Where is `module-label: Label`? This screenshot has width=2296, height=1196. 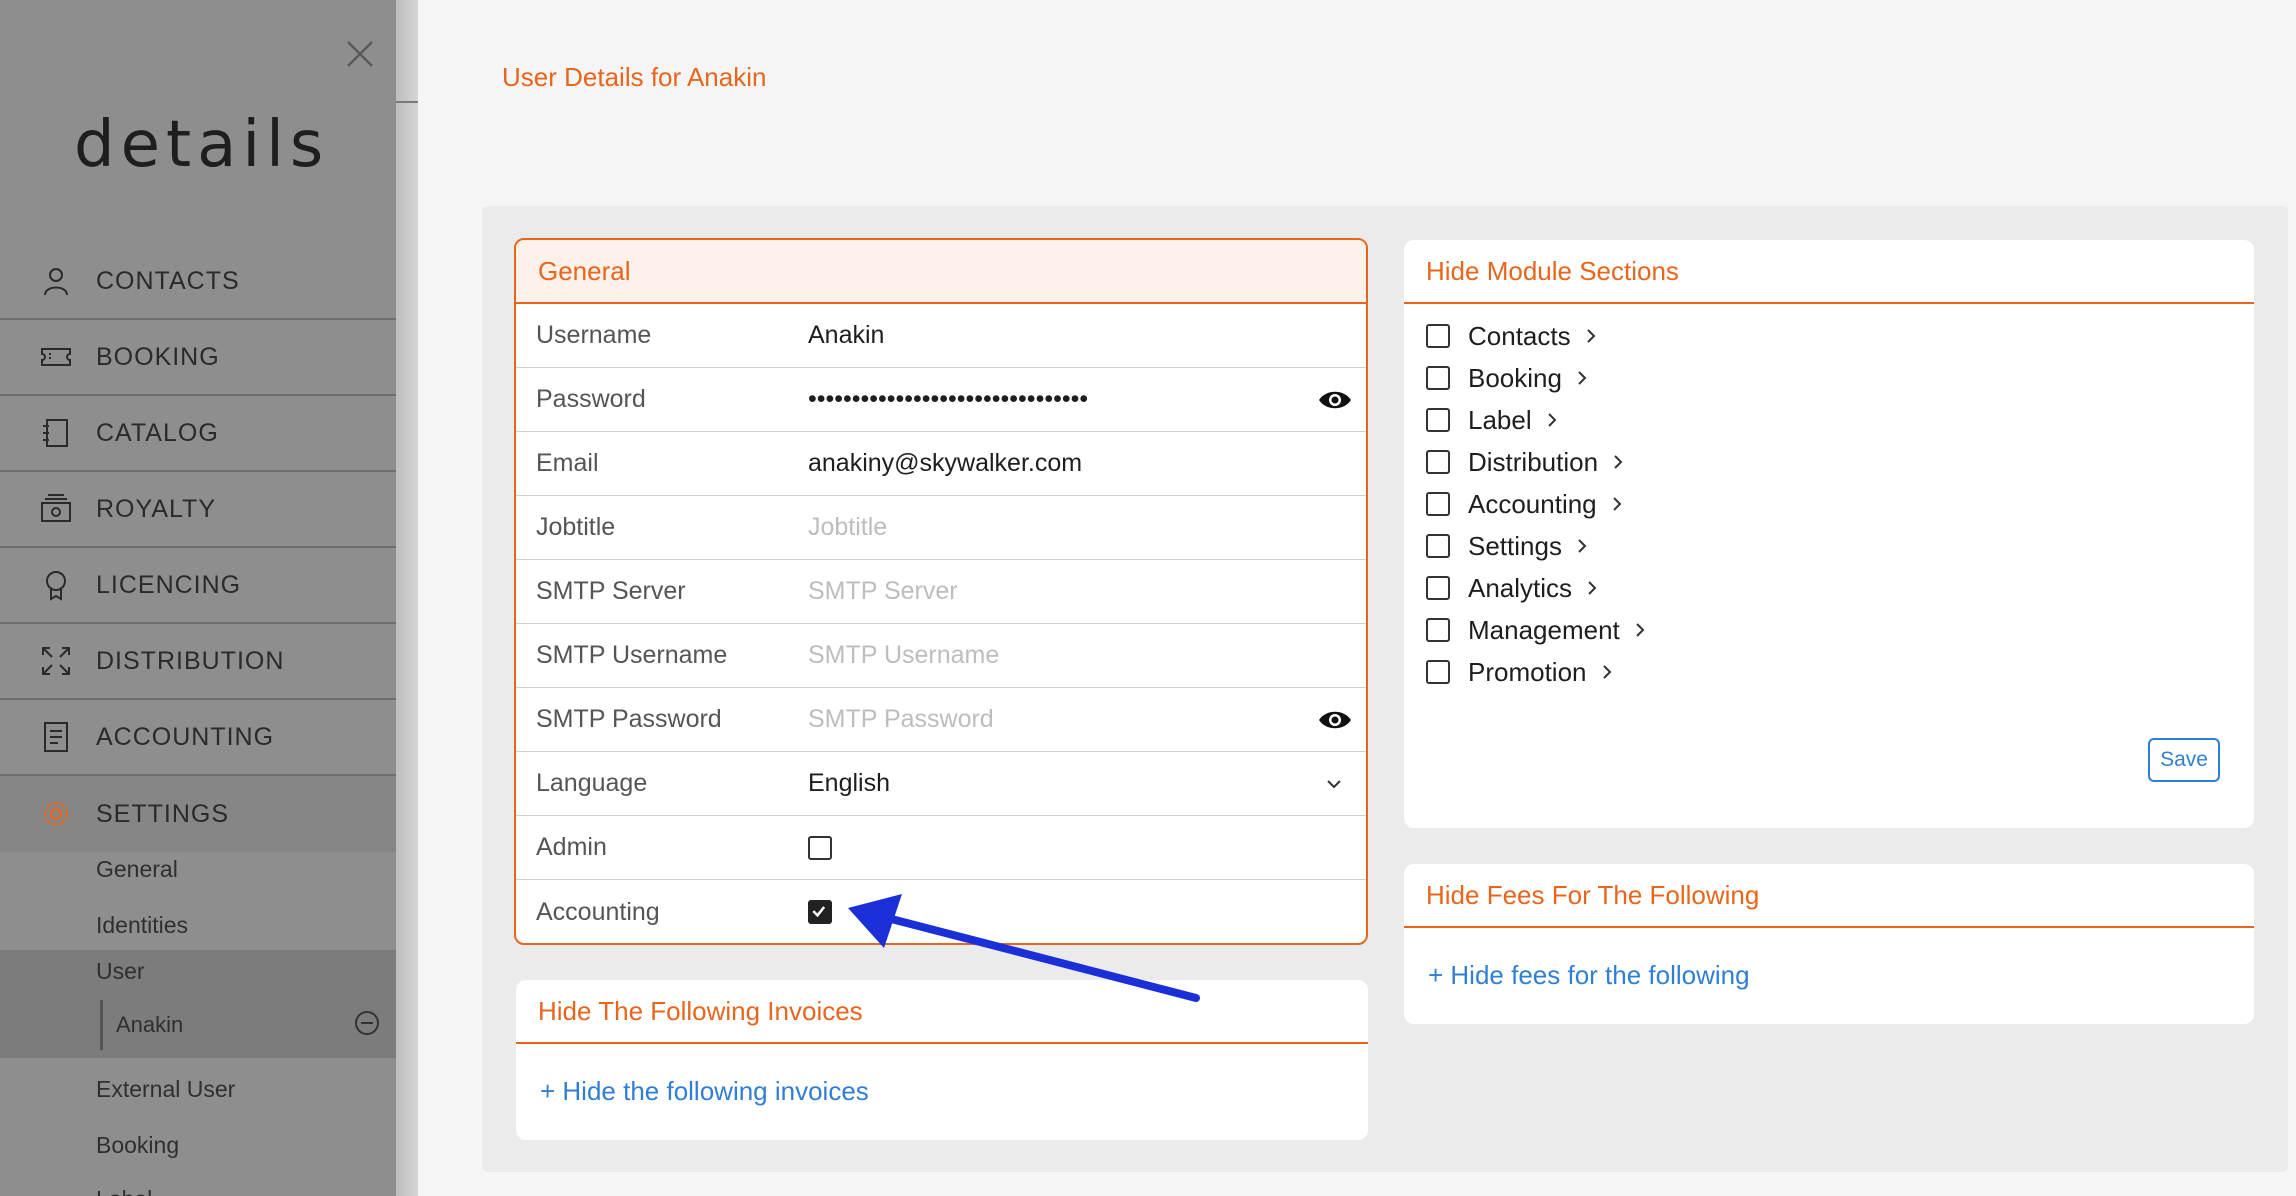
module-label: Label is located at coordinates (1500, 419).